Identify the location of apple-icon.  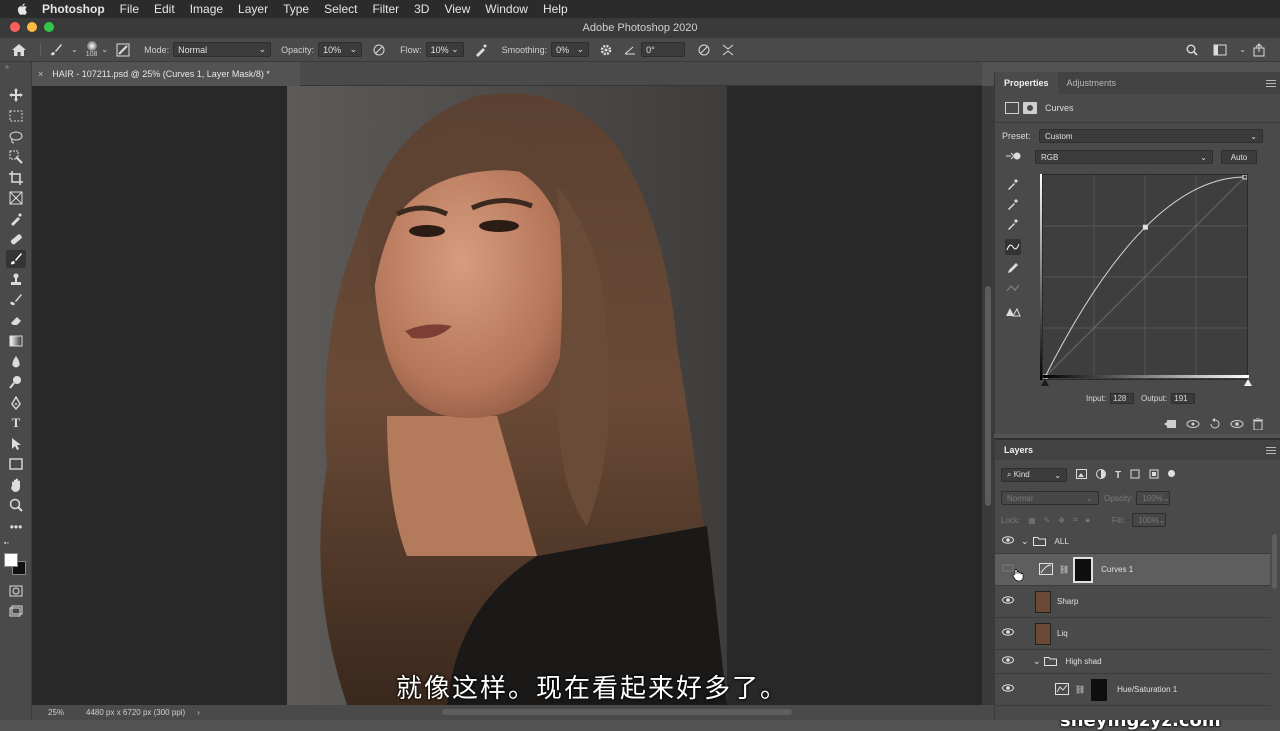
(22, 9).